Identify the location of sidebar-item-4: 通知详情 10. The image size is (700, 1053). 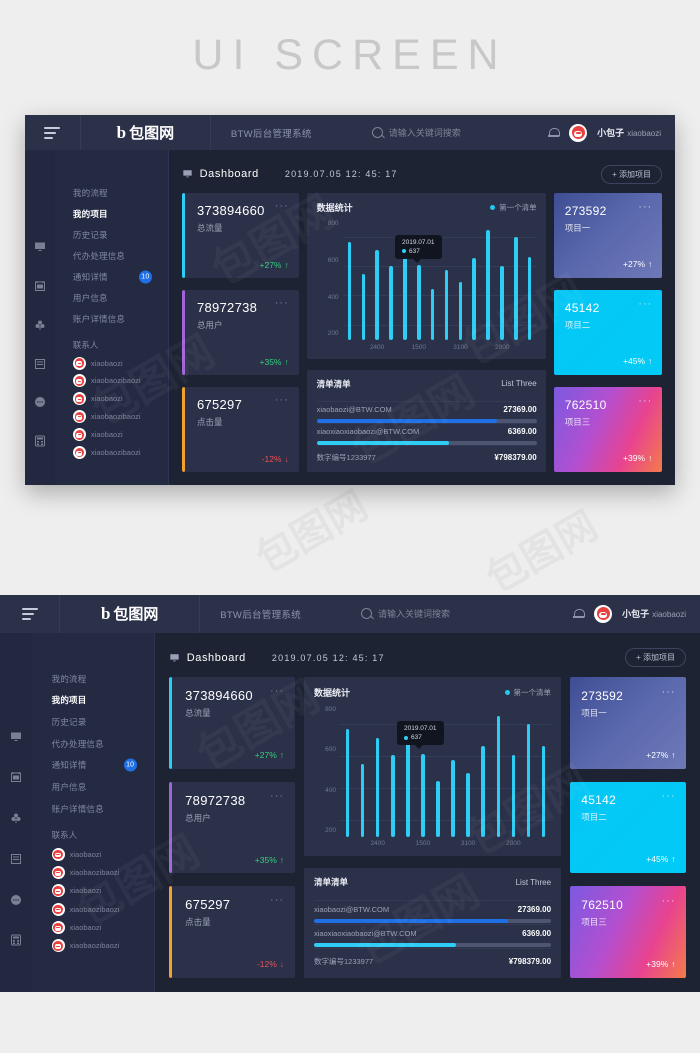
(93, 766).